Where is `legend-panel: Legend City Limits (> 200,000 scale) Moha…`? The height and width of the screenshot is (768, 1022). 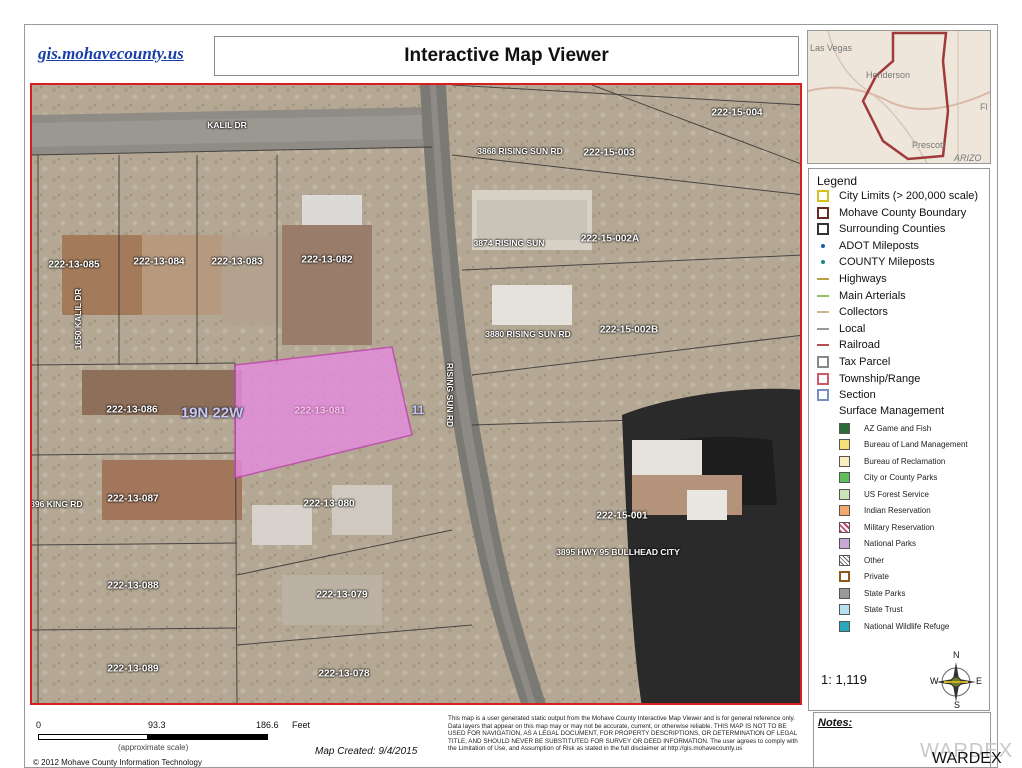
legend-panel: Legend City Limits (> 200,000 scale) Moha… is located at coordinates (899, 439).